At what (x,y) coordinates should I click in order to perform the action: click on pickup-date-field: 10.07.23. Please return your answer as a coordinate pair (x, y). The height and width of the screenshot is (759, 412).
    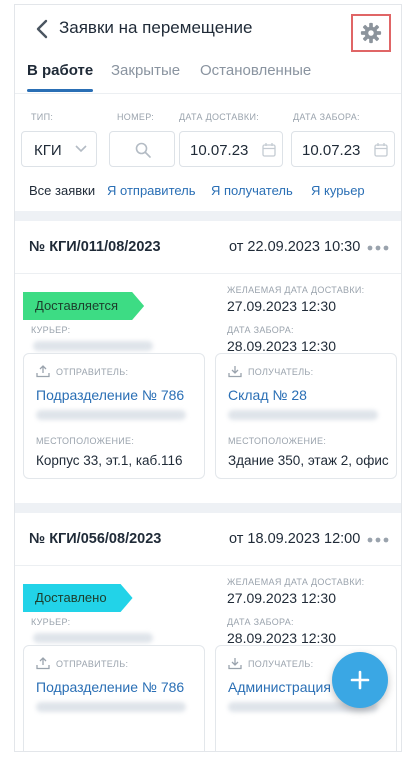
    Looking at the image, I should click on (343, 149).